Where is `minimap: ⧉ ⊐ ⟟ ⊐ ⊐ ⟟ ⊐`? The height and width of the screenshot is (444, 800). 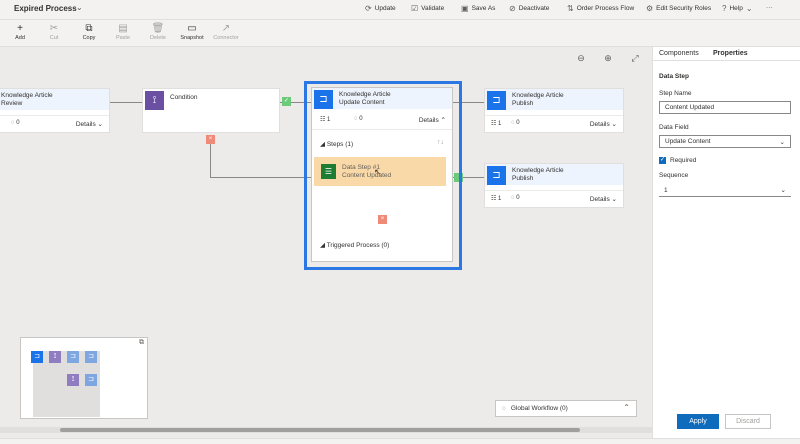
minimap: ⧉ ⊐ ⟟ ⊐ ⊐ ⟟ ⊐ is located at coordinates (84, 378).